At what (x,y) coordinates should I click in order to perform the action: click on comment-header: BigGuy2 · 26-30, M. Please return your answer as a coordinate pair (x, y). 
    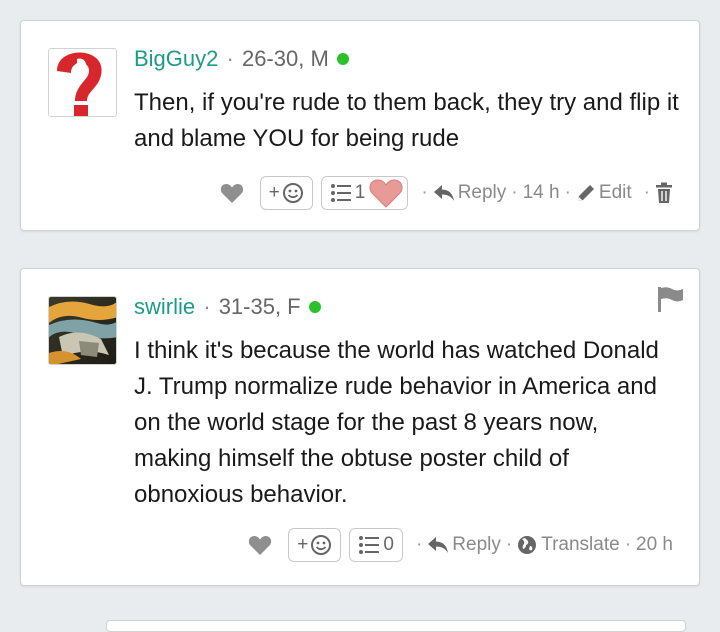
    Looking at the image, I should click on (241, 59).